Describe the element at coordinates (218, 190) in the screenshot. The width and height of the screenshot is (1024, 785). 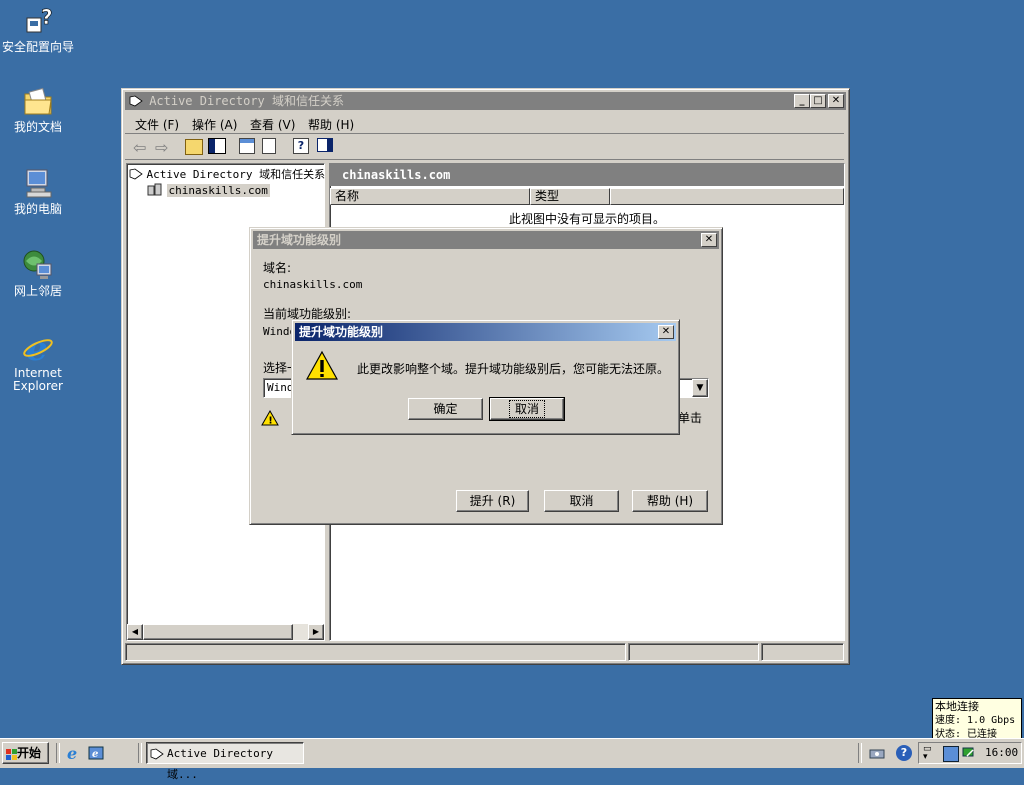
I see `tree-domain-label: chinaskills.com` at that location.